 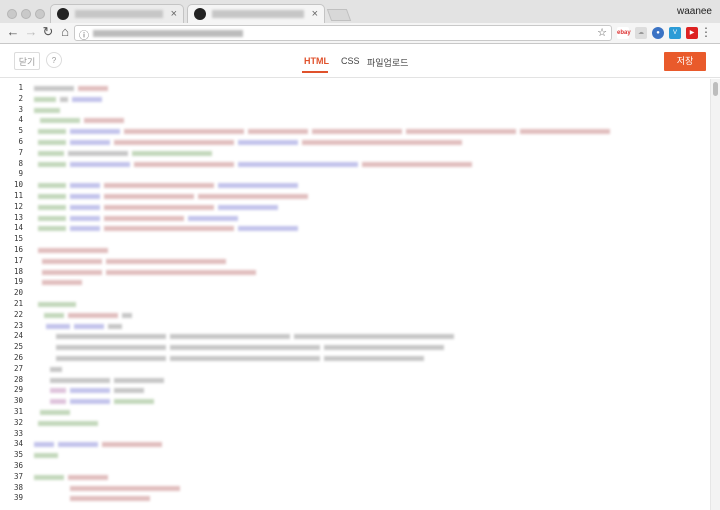 I want to click on url-redacted, so click(x=168, y=33).